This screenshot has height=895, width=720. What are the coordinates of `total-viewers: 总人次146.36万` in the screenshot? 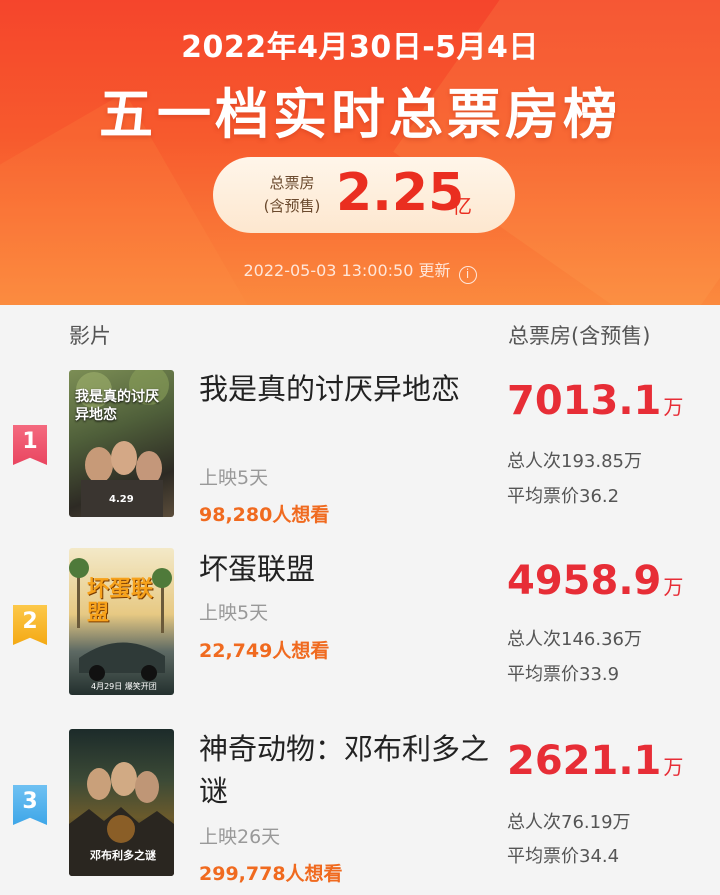 It's located at (574, 639).